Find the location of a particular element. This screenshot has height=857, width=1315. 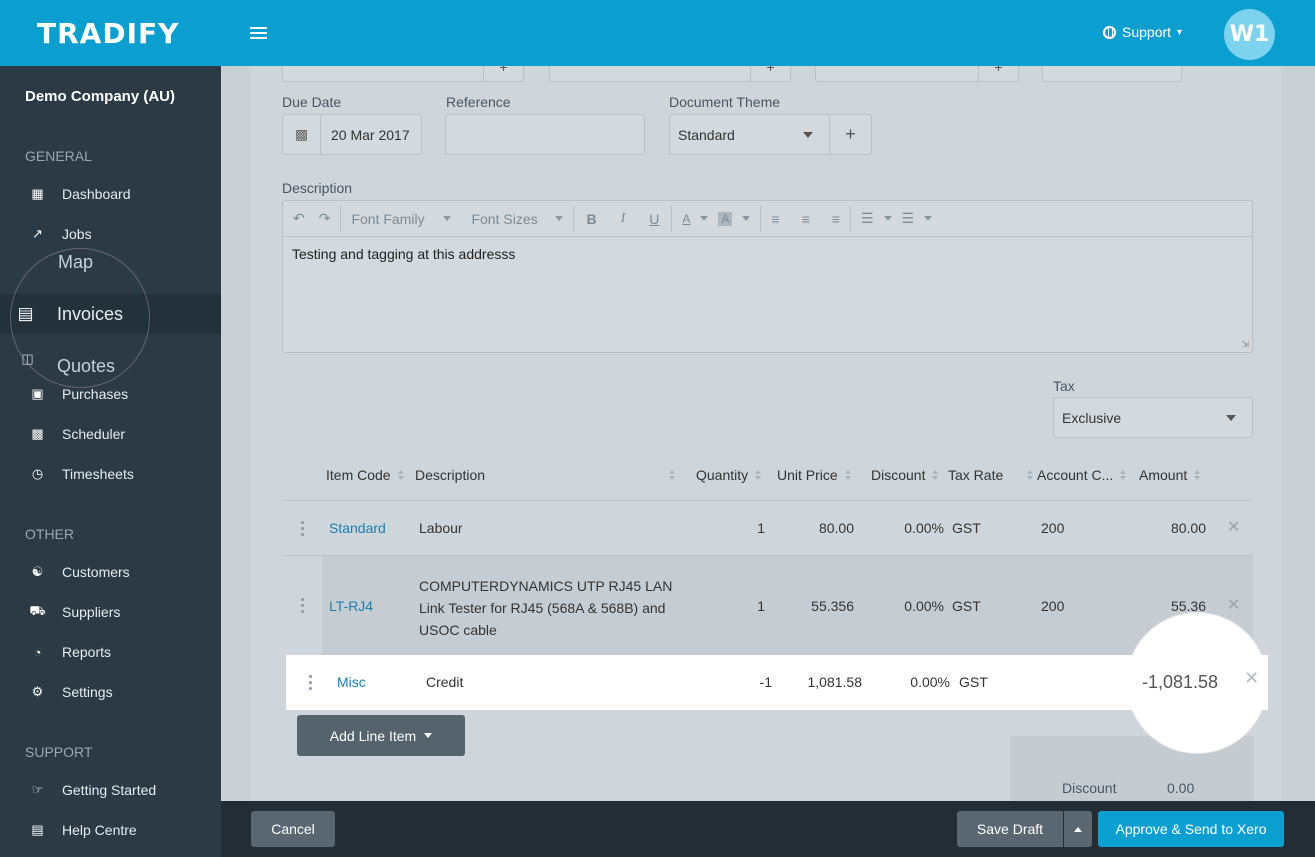

sidebar-item-scheduler: ▩ Scheduler is located at coordinates (110, 434).